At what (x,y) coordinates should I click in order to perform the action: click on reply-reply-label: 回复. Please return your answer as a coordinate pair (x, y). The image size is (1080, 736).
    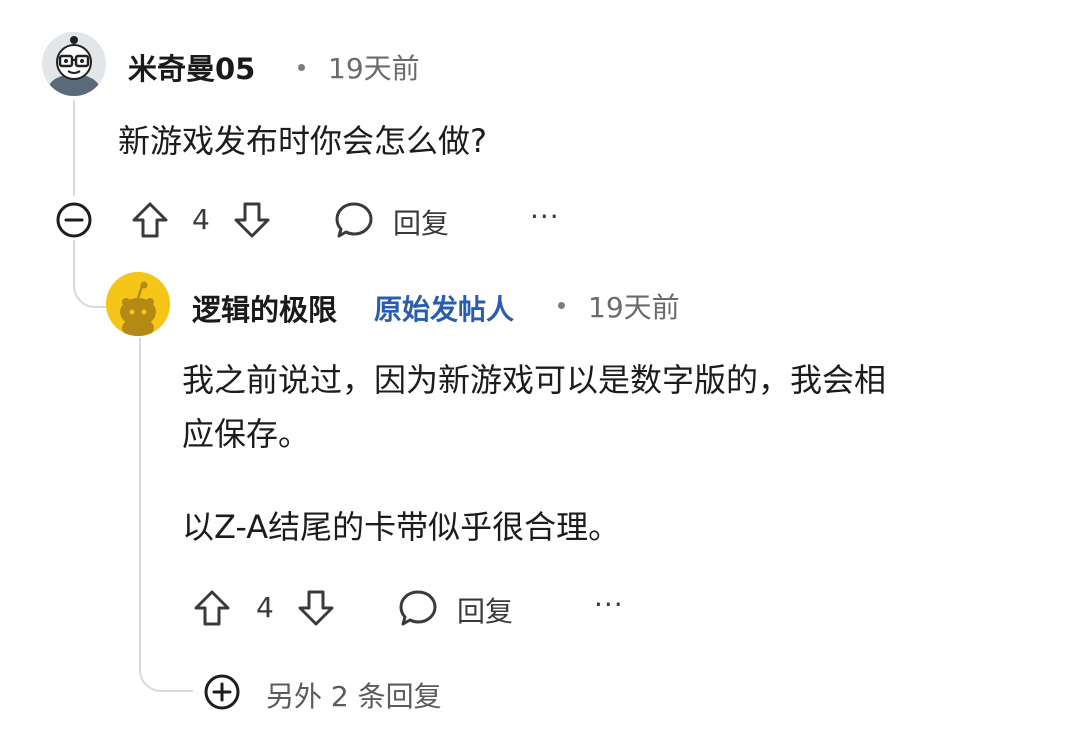
    Looking at the image, I should click on (485, 610).